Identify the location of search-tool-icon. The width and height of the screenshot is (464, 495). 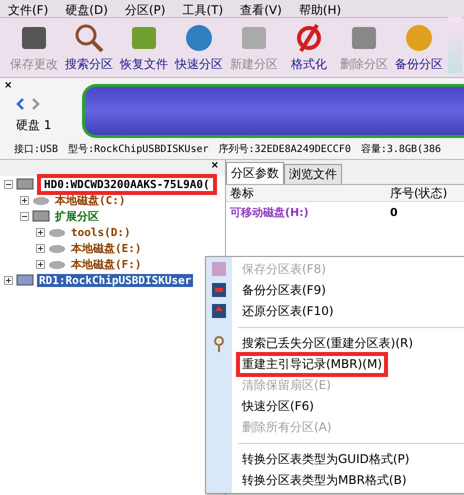
(89, 38).